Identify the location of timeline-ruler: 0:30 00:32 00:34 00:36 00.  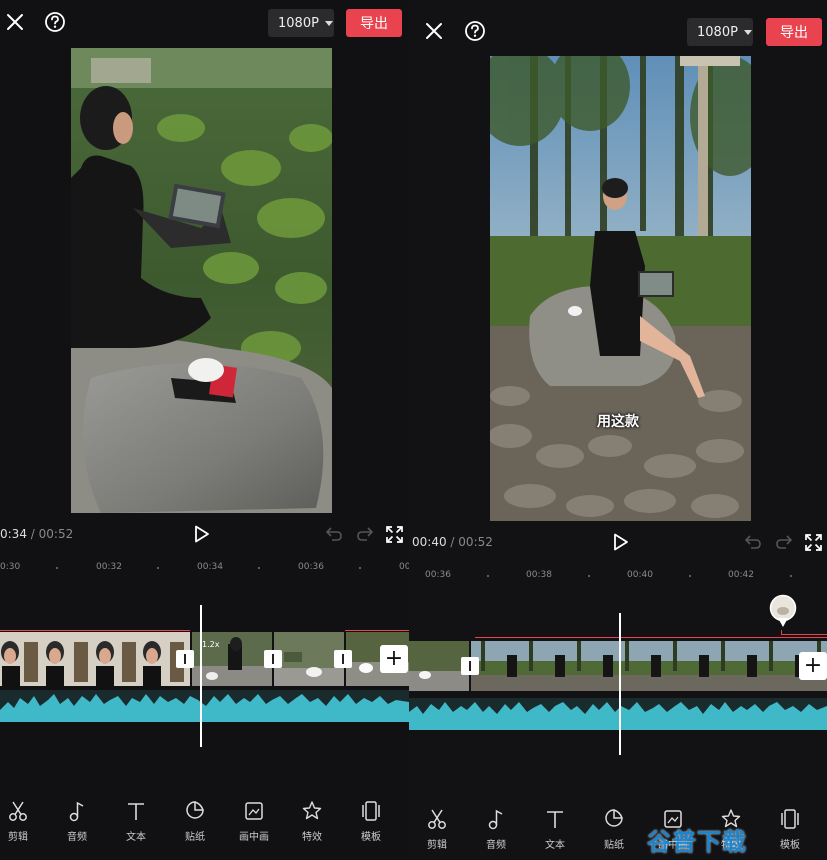
(204, 568).